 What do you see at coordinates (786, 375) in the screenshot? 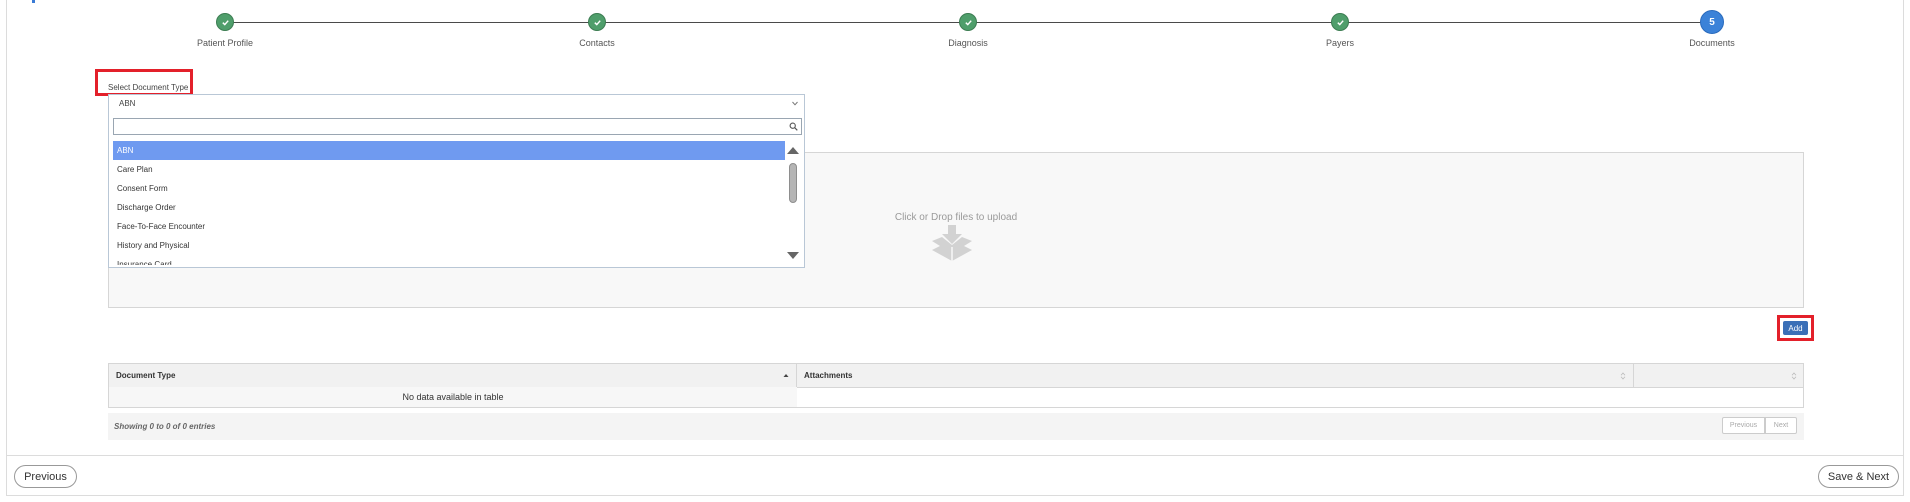
I see `sort-asc-icon` at bounding box center [786, 375].